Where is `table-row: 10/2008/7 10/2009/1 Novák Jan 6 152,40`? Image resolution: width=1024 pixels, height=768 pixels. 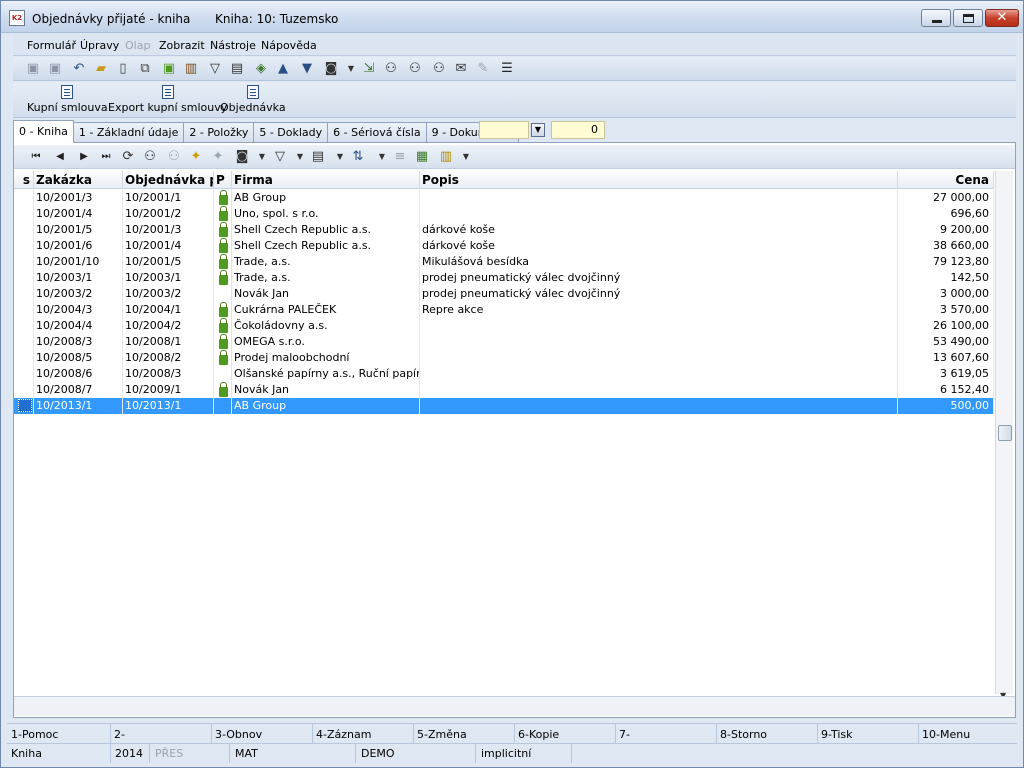 table-row: 10/2008/7 10/2009/1 Novák Jan 6 152,40 is located at coordinates (504, 390).